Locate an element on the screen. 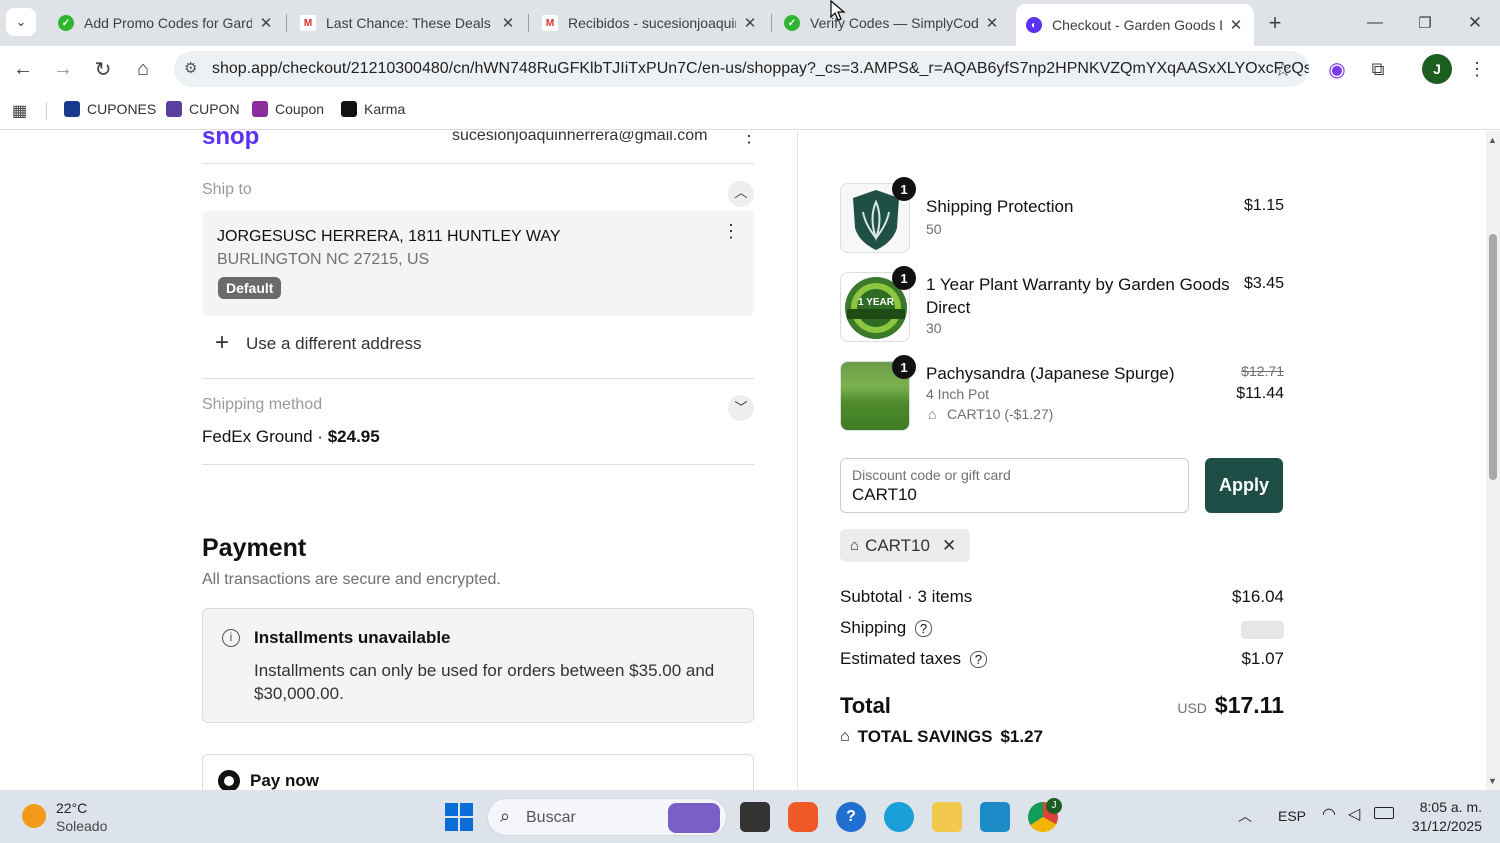 The image size is (1500, 843). tab-verify-codes: ✓ Verify Codes — SimplyCodes ✕ is located at coordinates (892, 23).